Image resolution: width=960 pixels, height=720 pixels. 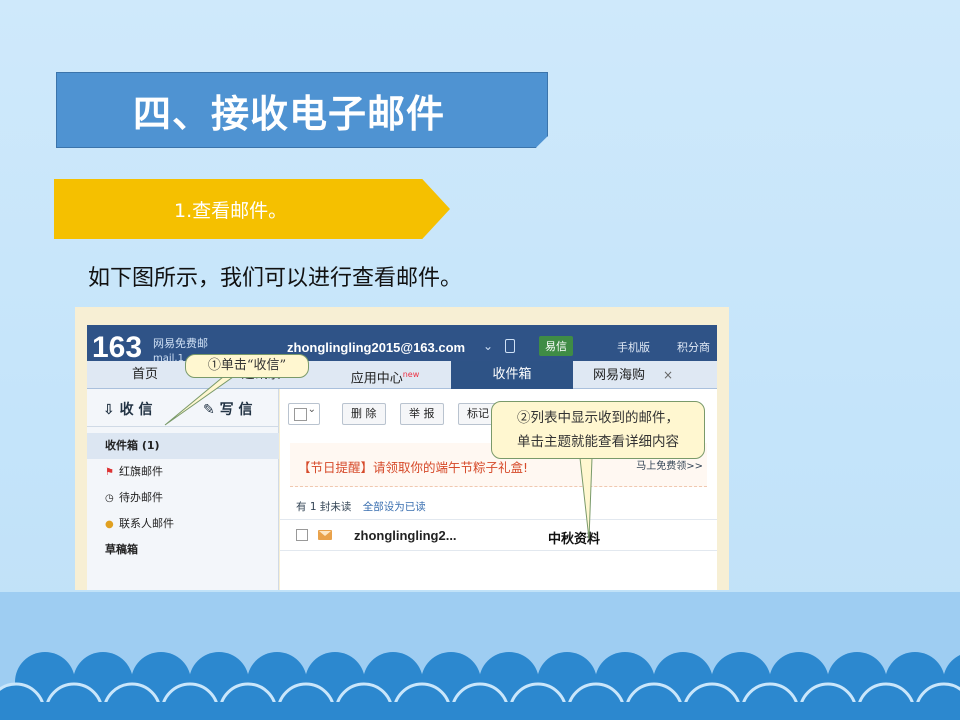 I want to click on mail-logo-subtitle: 网易免费邮, so click(x=180, y=343).